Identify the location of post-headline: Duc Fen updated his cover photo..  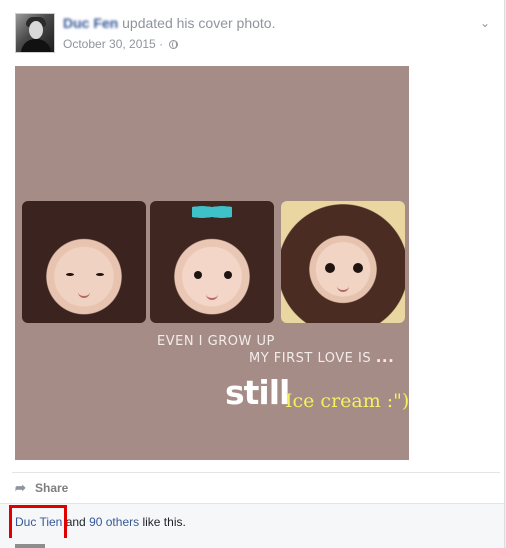
(169, 23).